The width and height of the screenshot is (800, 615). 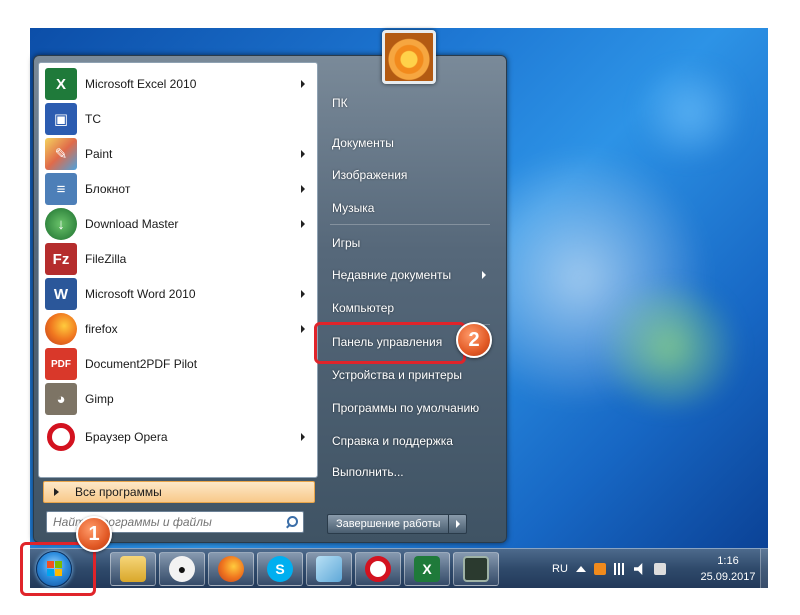 What do you see at coordinates (61, 189) in the screenshot?
I see `notepad-icon: ≡` at bounding box center [61, 189].